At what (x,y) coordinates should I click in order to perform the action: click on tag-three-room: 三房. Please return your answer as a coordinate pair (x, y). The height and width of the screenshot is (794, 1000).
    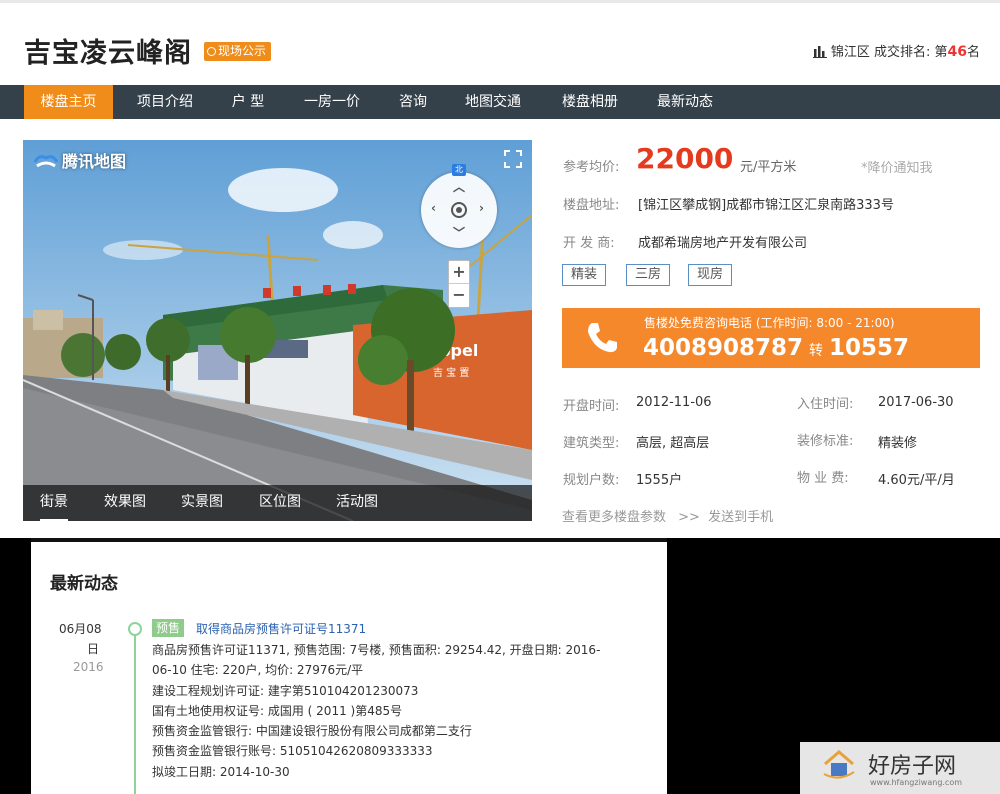
    Looking at the image, I should click on (648, 275).